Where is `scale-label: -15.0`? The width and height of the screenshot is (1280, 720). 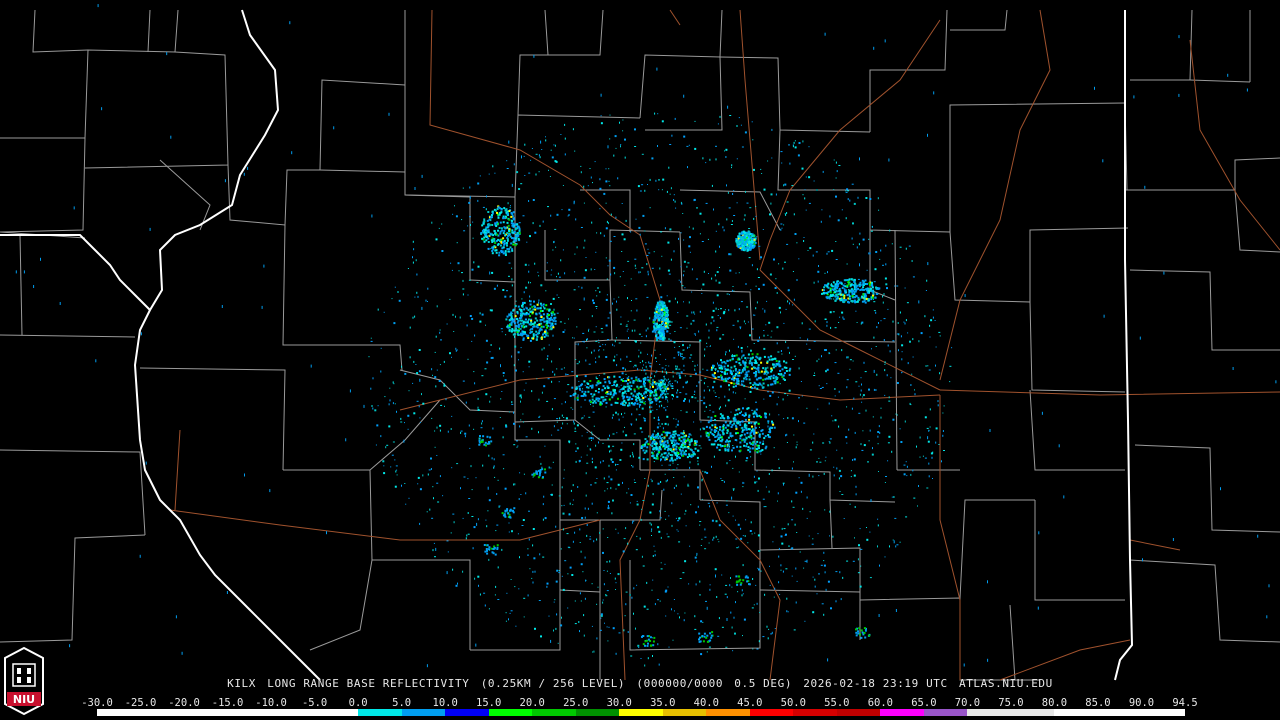
scale-label: -15.0 is located at coordinates (227, 703).